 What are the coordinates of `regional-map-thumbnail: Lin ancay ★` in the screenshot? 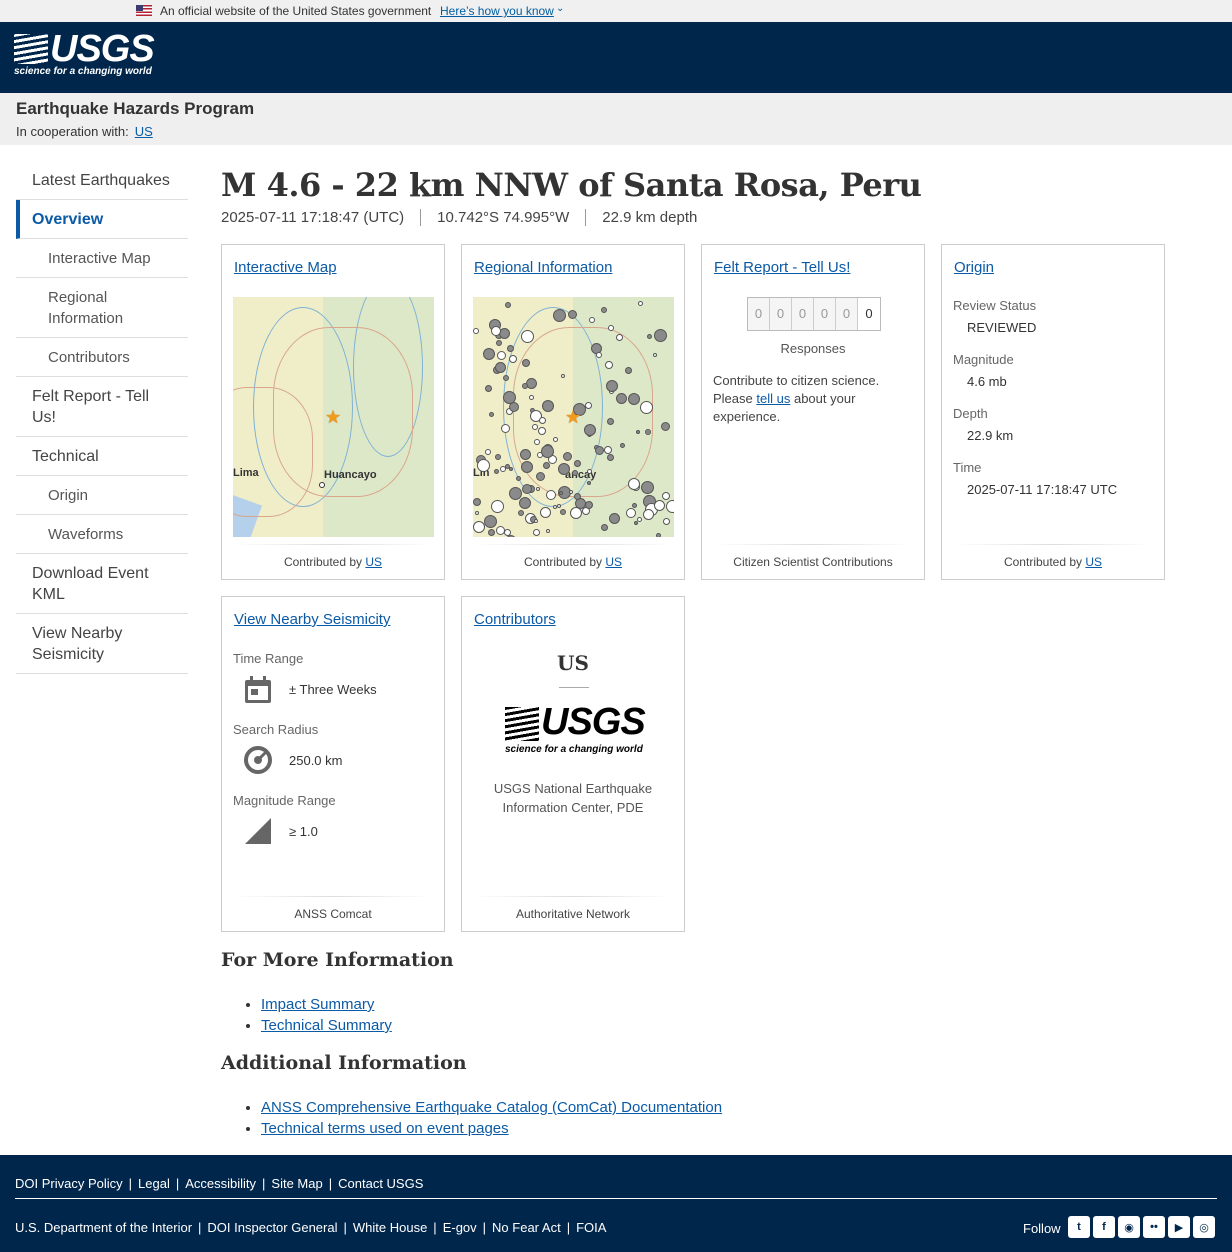 It's located at (573, 417).